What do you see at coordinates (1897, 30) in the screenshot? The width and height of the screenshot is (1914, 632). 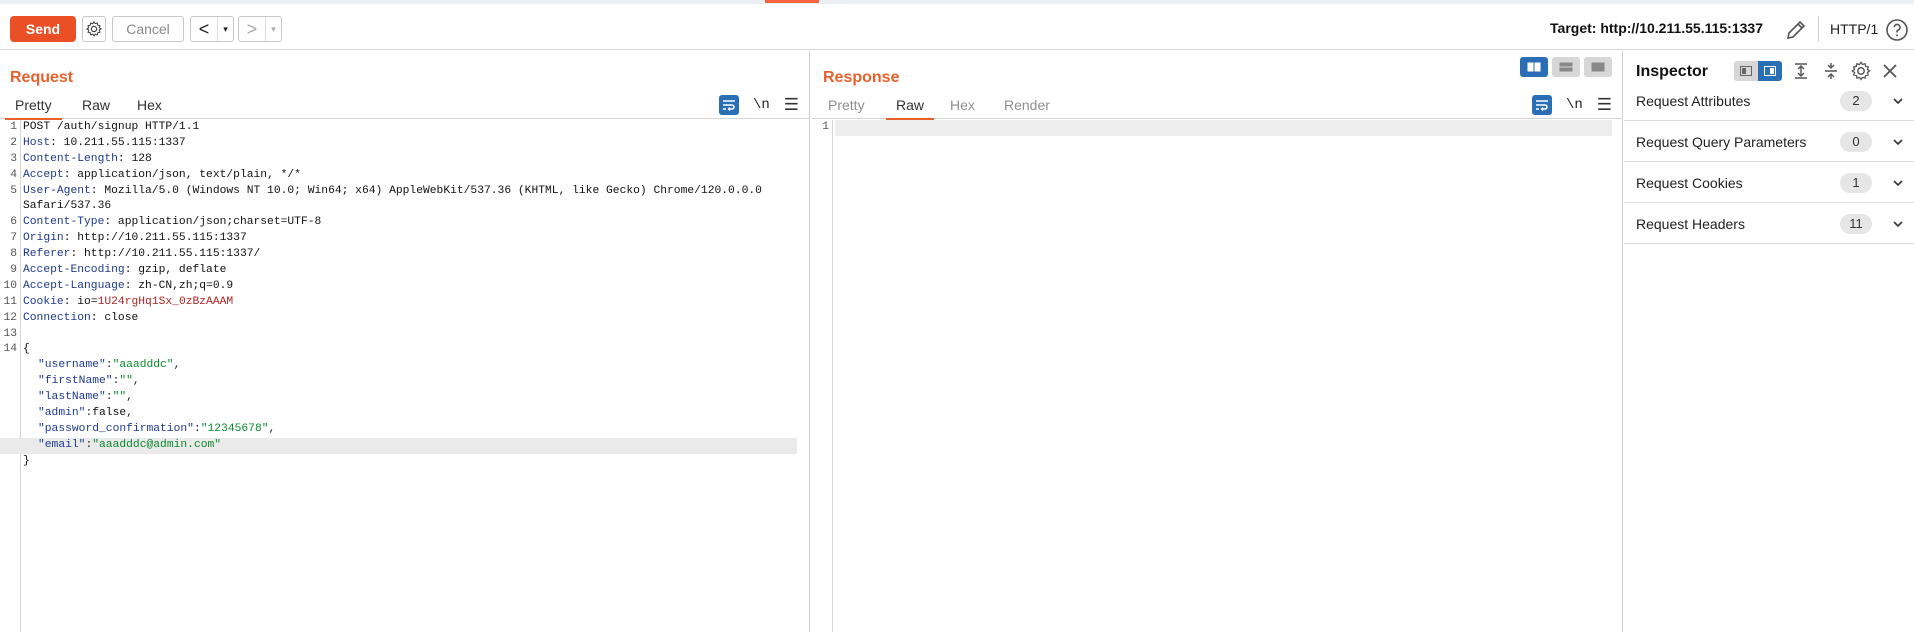 I see `help-icon` at bounding box center [1897, 30].